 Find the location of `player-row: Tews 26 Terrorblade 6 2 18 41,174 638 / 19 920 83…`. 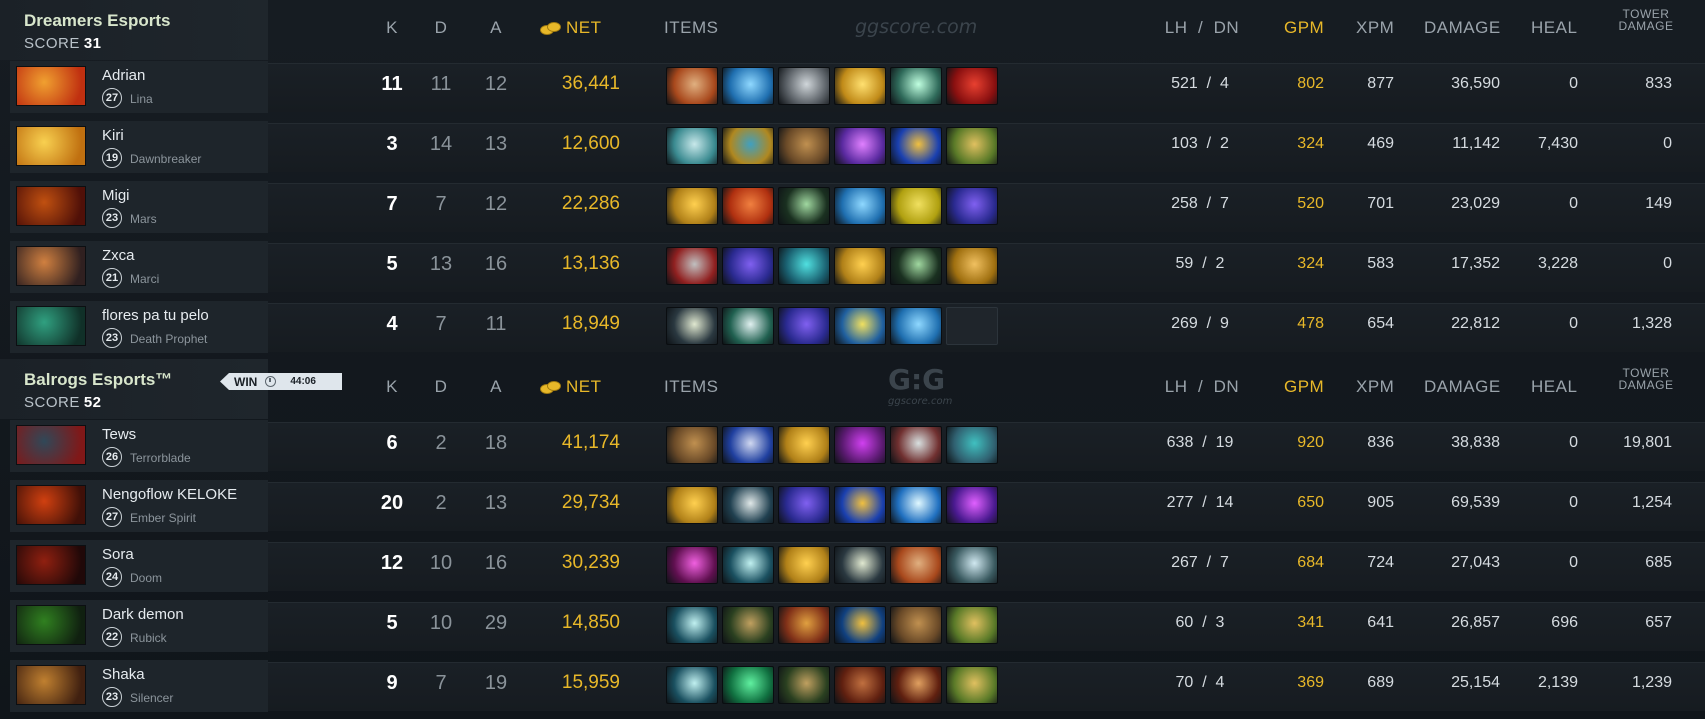

player-row: Tews 26 Terrorblade 6 2 18 41,174 638 / 19 920 83… is located at coordinates (852, 446).